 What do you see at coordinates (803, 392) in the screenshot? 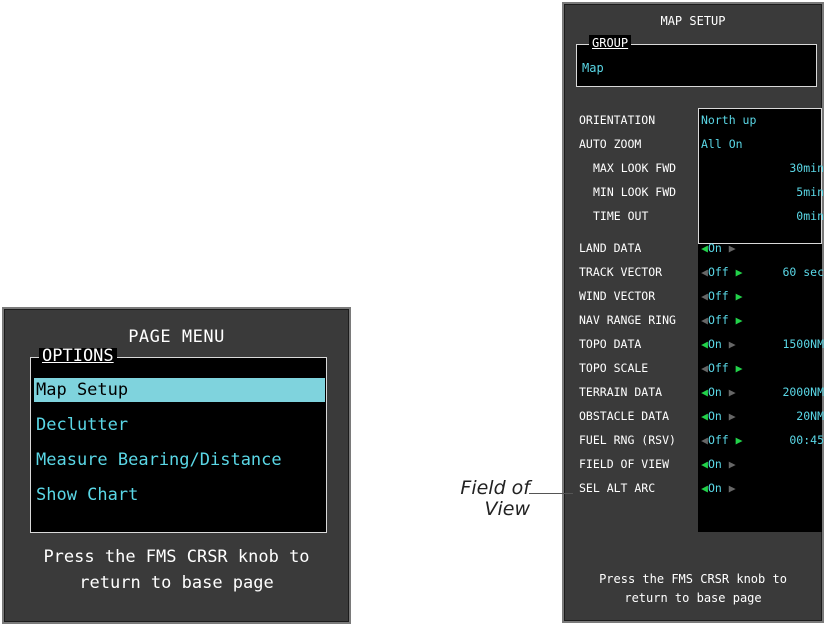
I see `row-value: 2000NM` at bounding box center [803, 392].